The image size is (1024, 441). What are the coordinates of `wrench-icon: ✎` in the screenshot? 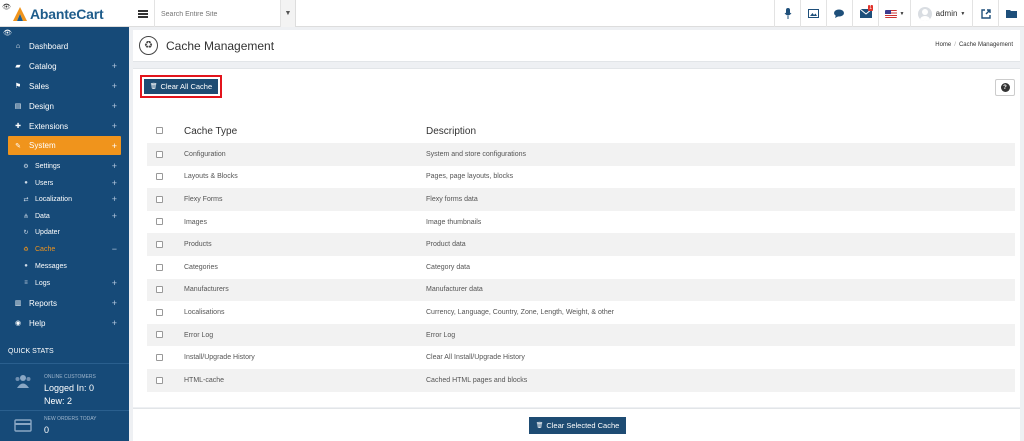 It's located at (18, 146).